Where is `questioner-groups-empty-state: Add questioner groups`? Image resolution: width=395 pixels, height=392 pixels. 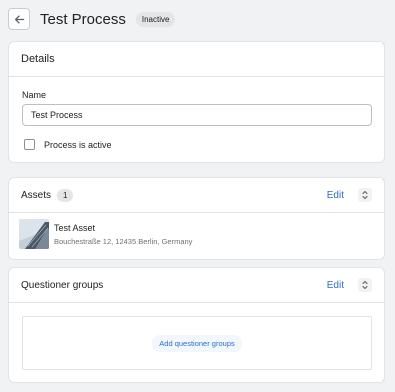 questioner-groups-empty-state: Add questioner groups is located at coordinates (197, 343).